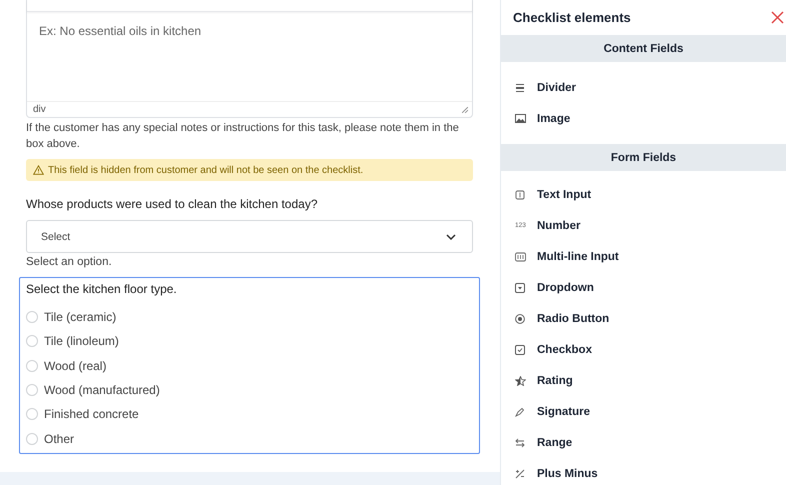 This screenshot has width=786, height=485. Describe the element at coordinates (643, 471) in the screenshot. I see `element-item: Plus Minus` at that location.